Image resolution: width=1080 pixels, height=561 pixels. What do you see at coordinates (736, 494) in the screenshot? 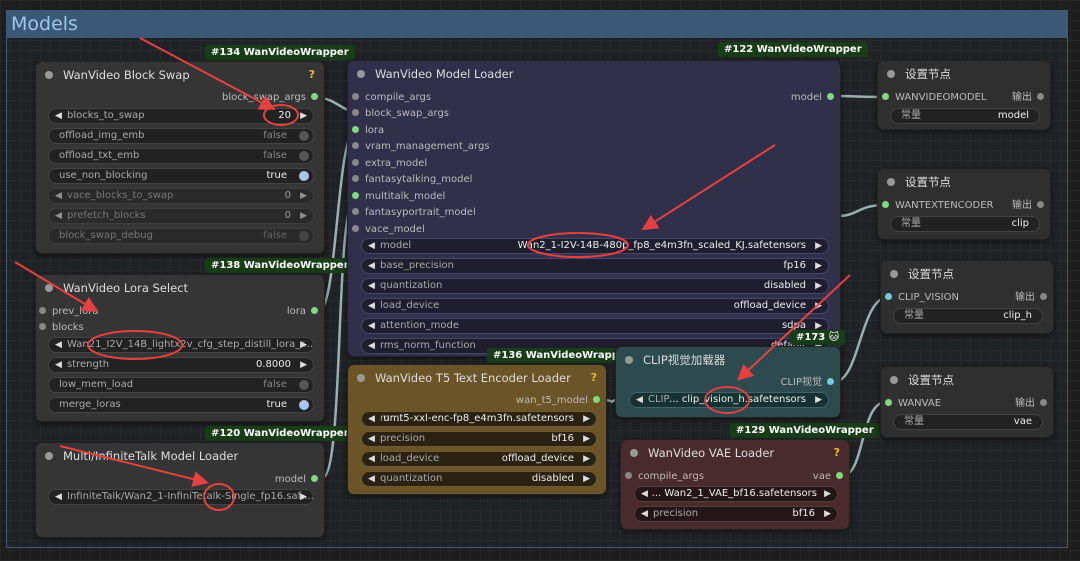
I see `widget-vae-model: ◀ ... Wan2_1_VAE_bf16.safetensors ▶` at bounding box center [736, 494].